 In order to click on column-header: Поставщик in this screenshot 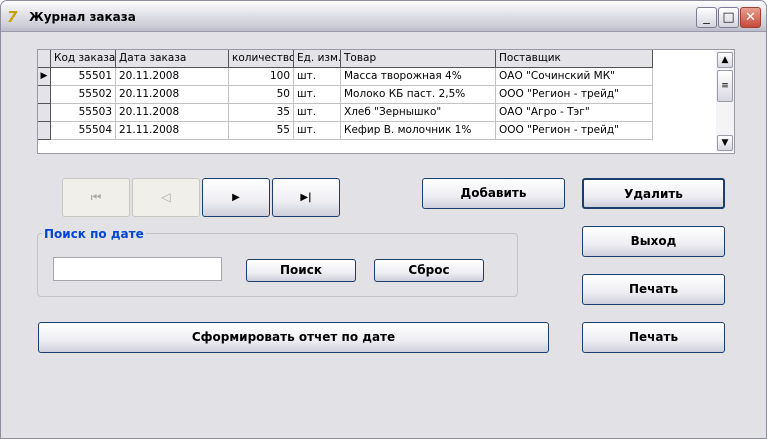, I will do `click(574, 59)`.